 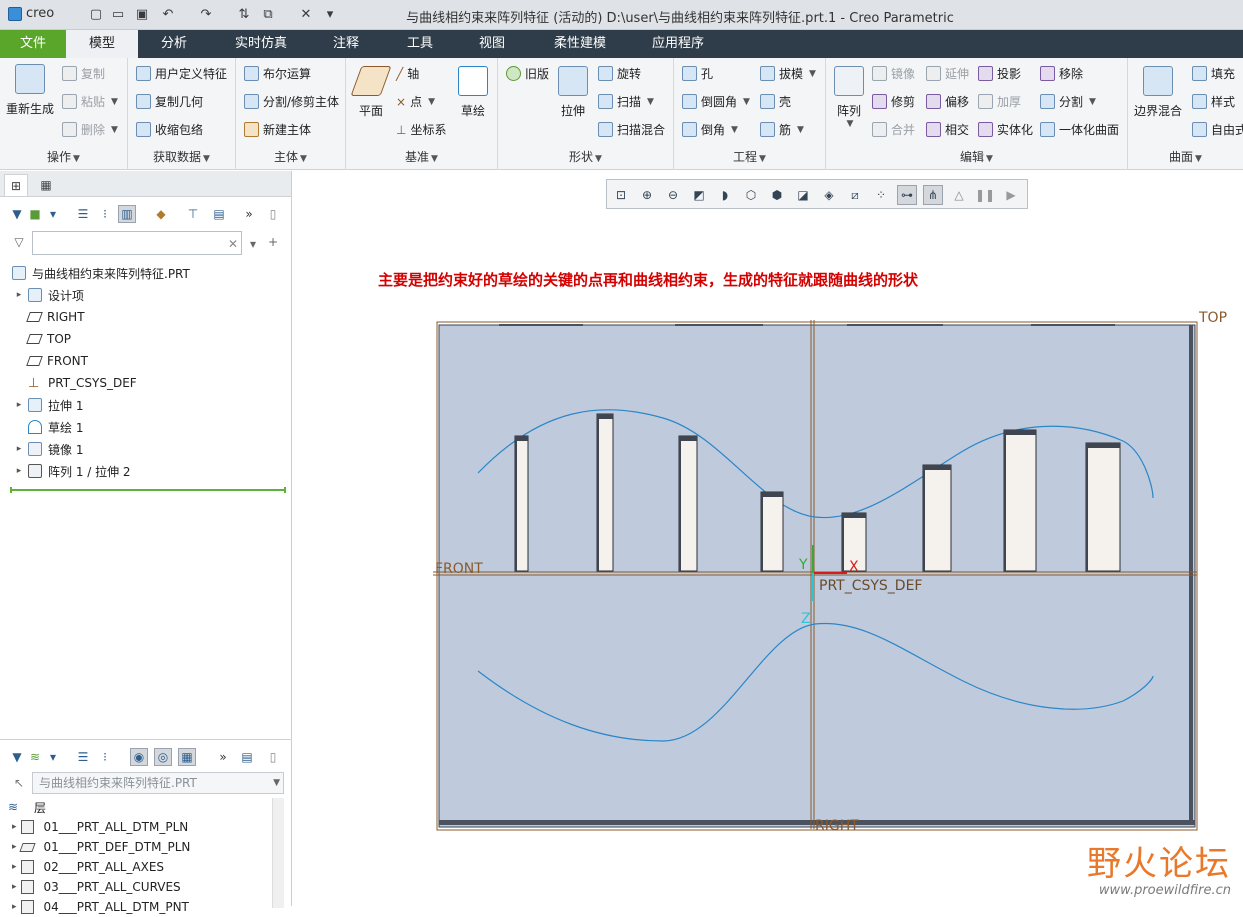 I want to click on show-icon: ■, so click(x=35, y=214).